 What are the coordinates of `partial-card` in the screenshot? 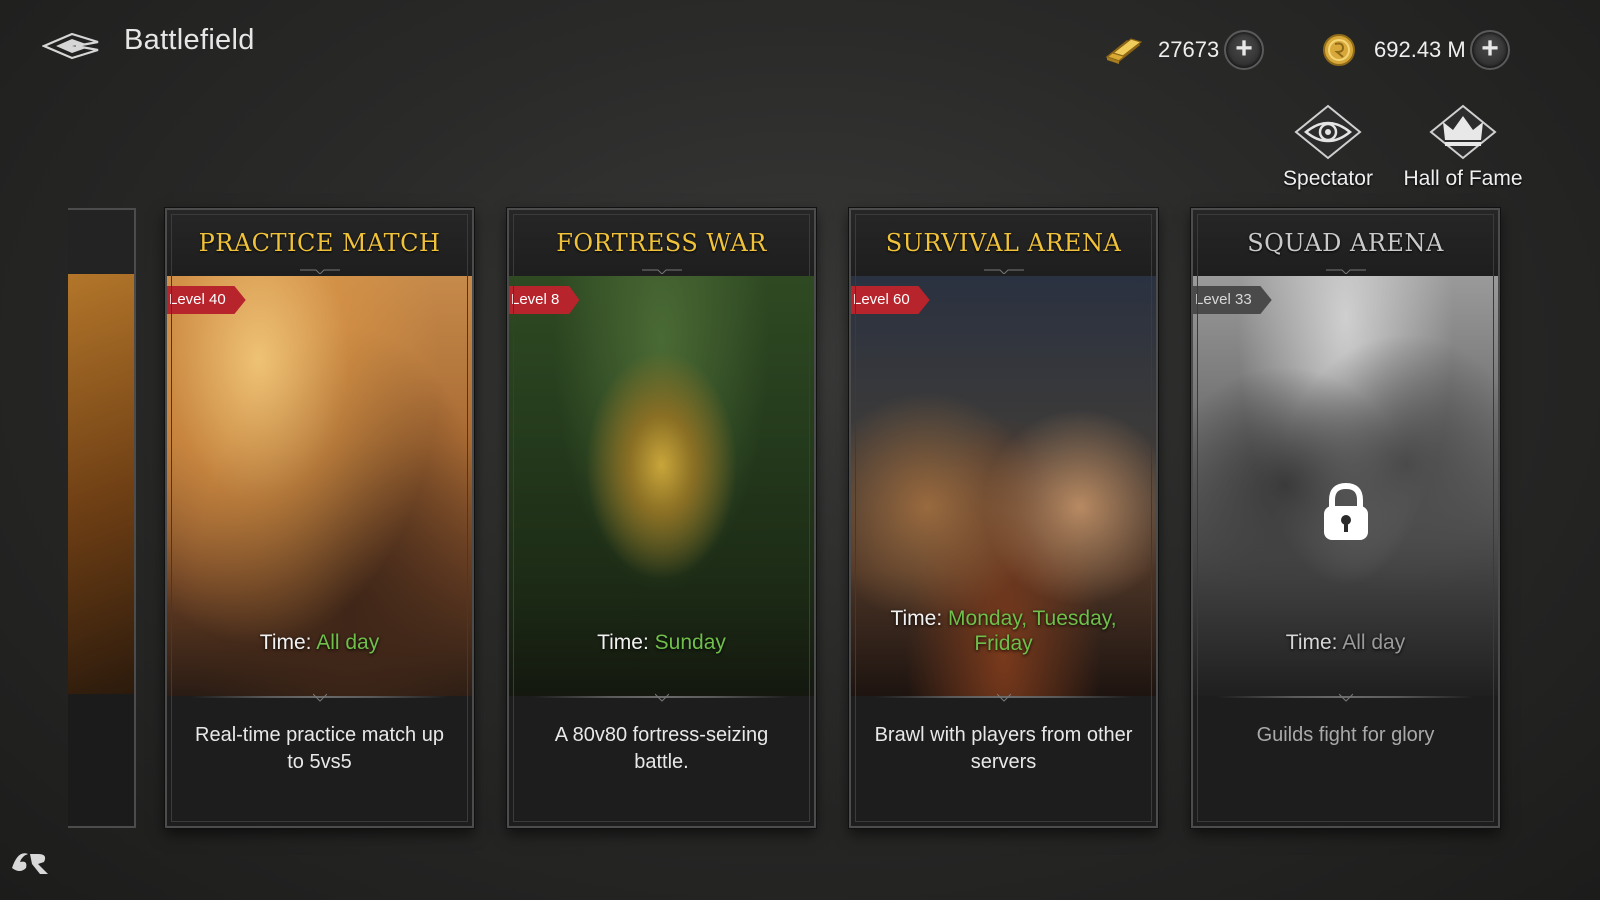 It's located at (102, 518).